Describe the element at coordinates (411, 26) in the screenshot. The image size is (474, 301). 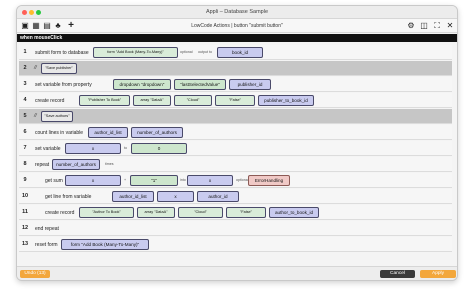
I see `settings-icon: ⚙` at that location.